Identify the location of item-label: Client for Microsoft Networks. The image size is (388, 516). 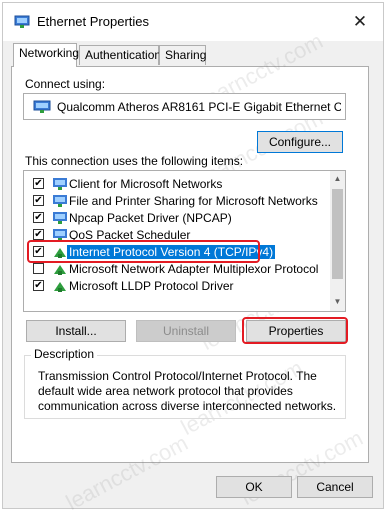
(146, 184).